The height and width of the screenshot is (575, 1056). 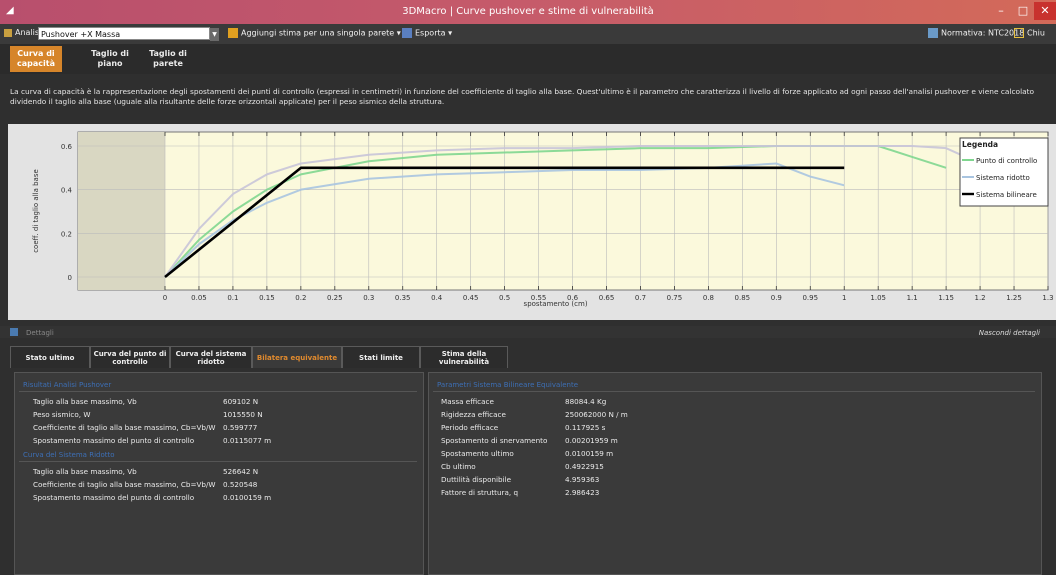 I want to click on add-estimate-label: Aggiungi stima per una singola parete, so click(x=318, y=33).